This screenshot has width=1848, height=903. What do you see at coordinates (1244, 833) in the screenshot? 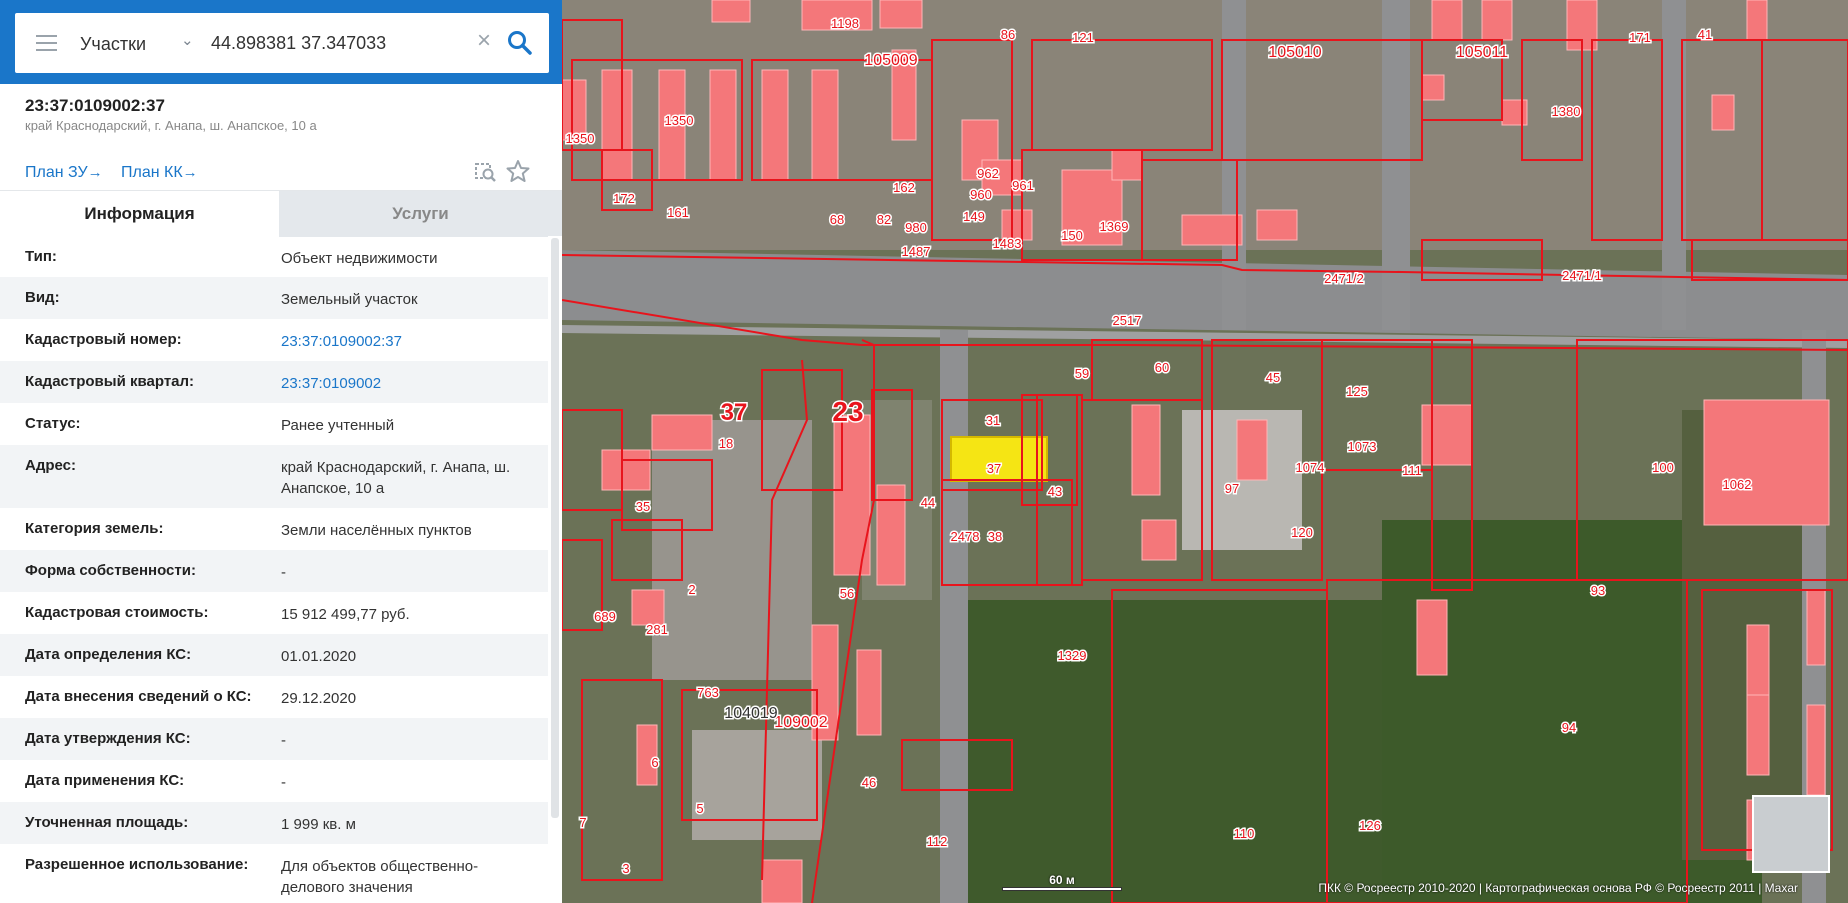
I see `map-label: 110` at bounding box center [1244, 833].